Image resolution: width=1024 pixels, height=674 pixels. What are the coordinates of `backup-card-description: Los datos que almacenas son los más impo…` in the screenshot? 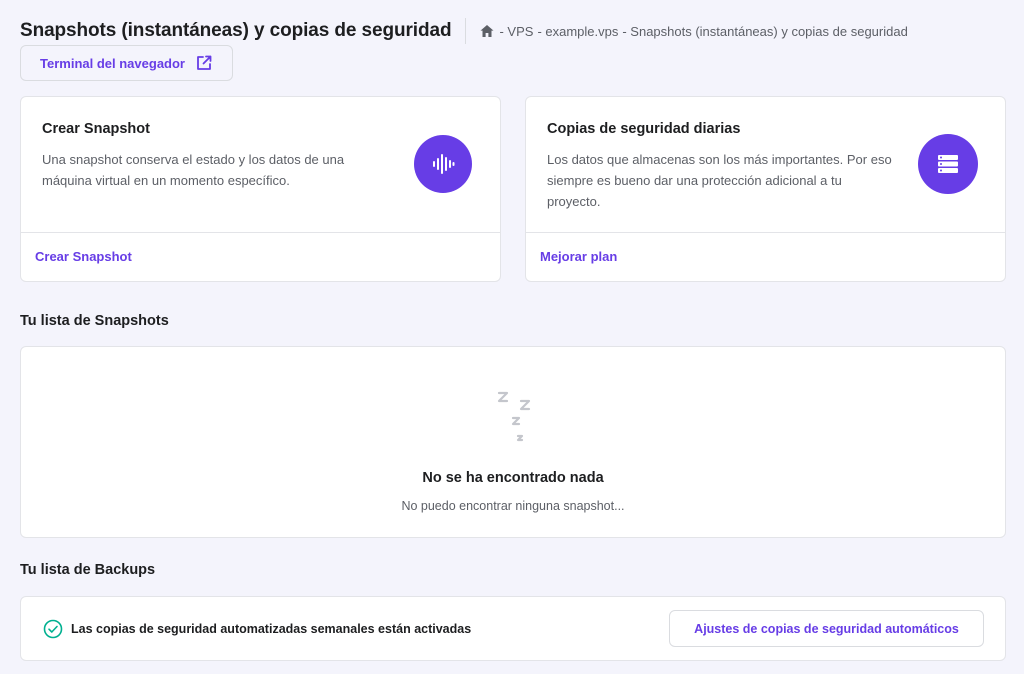 It's located at (719, 180).